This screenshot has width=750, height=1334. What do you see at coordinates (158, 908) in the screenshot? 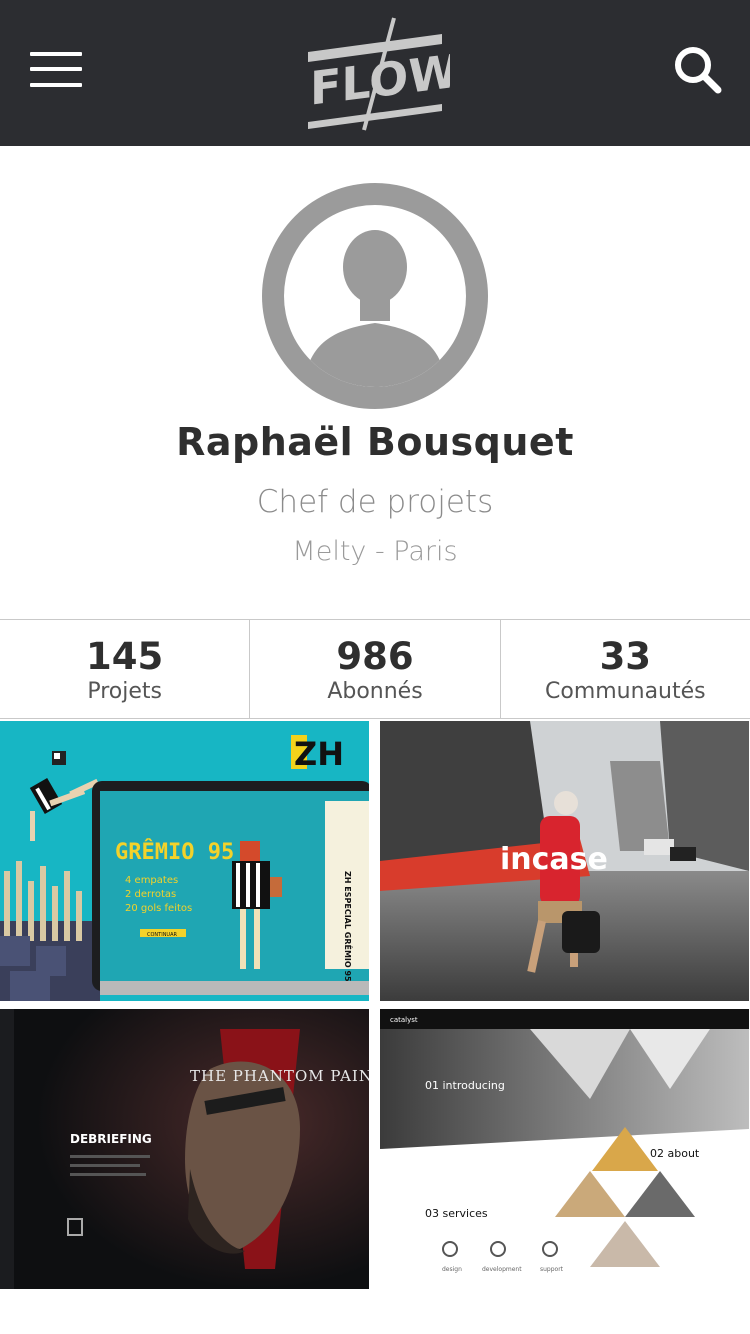
I see `svg-text: 20 gols feitos` at bounding box center [158, 908].